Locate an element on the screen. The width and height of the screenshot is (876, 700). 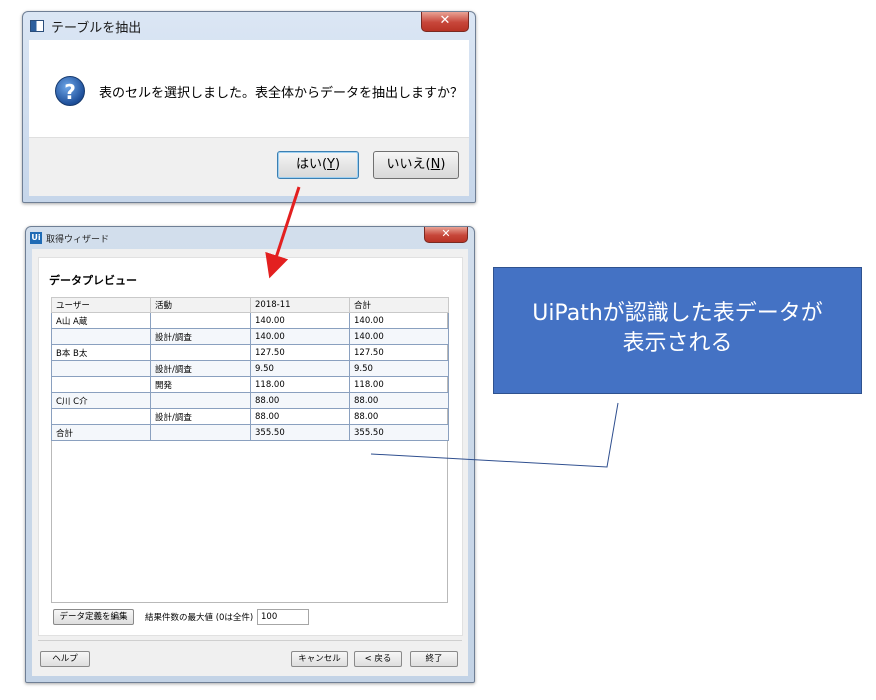
yes-button-label: はい( is located at coordinates (311, 164).